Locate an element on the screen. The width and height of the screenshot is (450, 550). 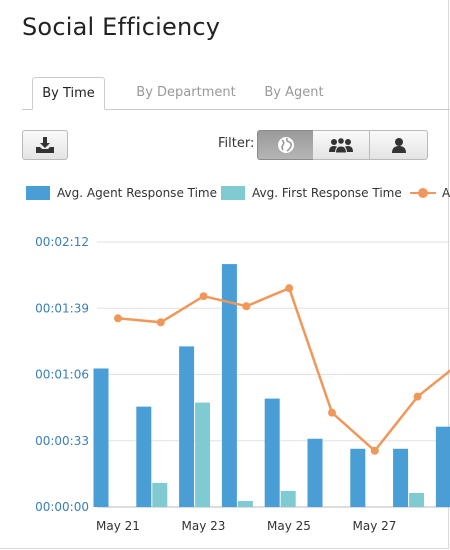
legend-label-first-response: Avg. First Response Time is located at coordinates (327, 193).